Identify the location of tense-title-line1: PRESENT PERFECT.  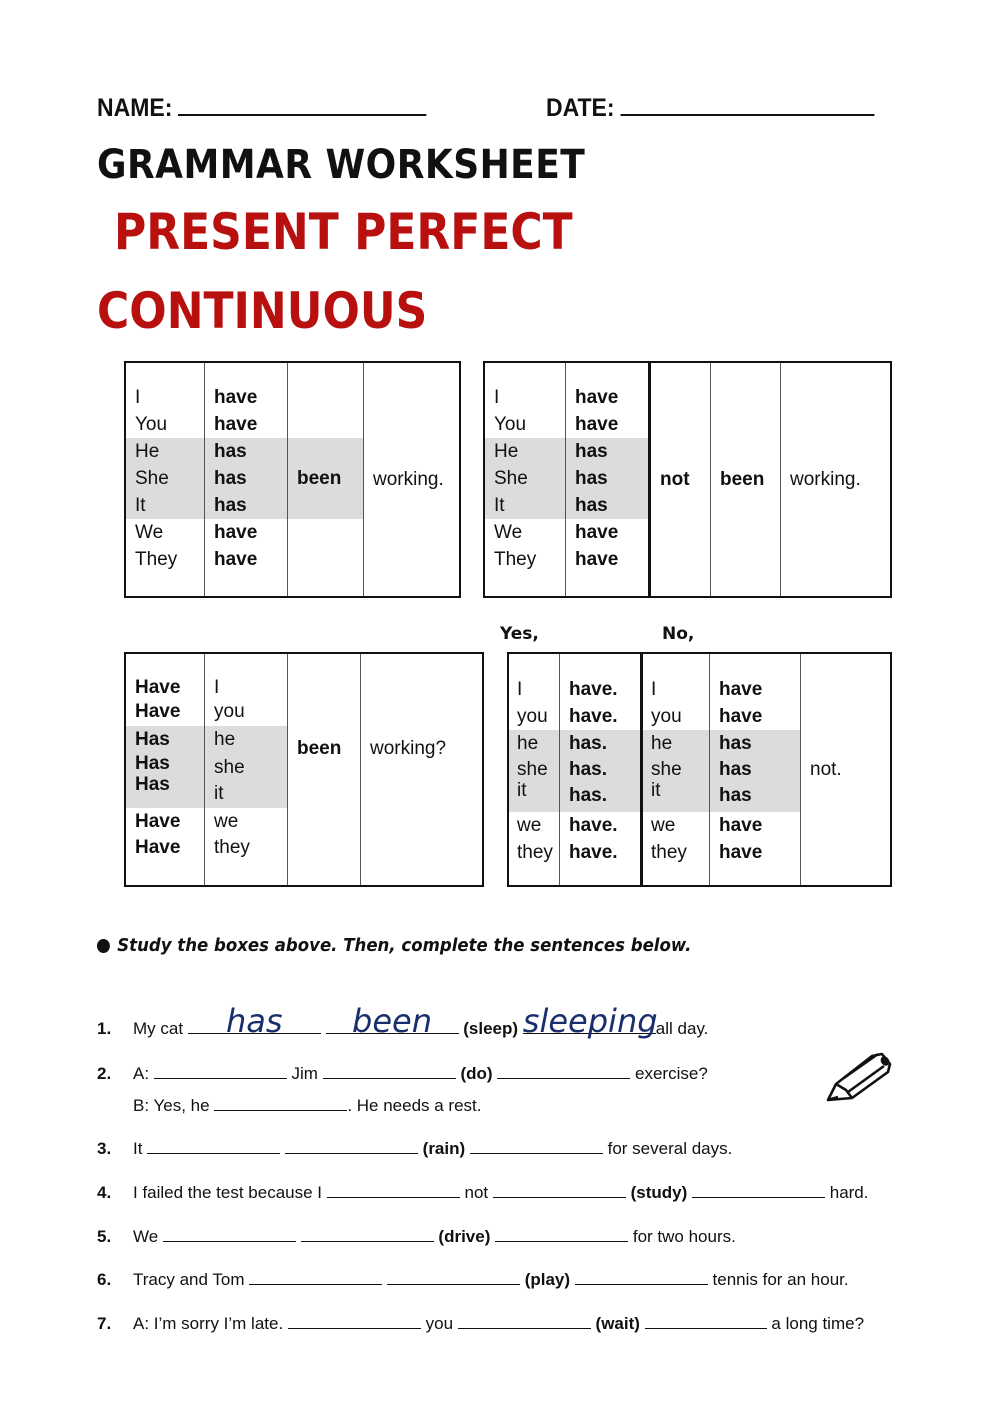
(343, 232).